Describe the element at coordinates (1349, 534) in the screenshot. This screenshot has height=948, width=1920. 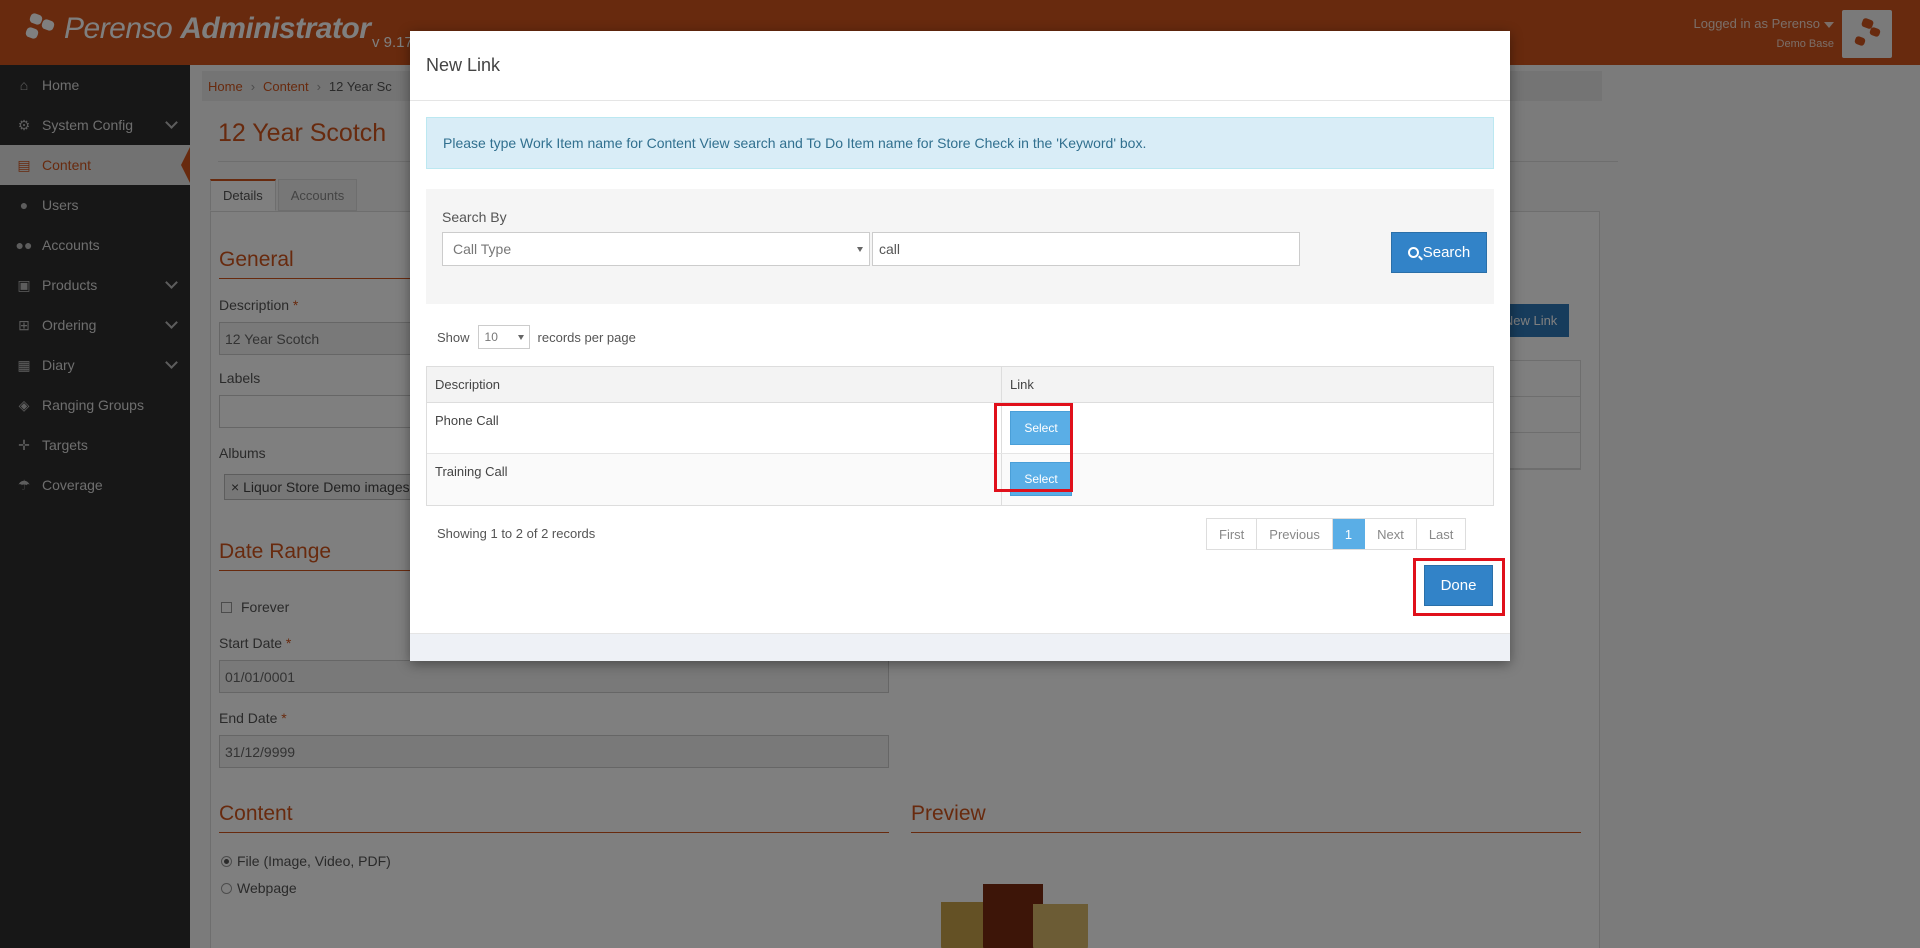
I see `page-current: 1` at that location.